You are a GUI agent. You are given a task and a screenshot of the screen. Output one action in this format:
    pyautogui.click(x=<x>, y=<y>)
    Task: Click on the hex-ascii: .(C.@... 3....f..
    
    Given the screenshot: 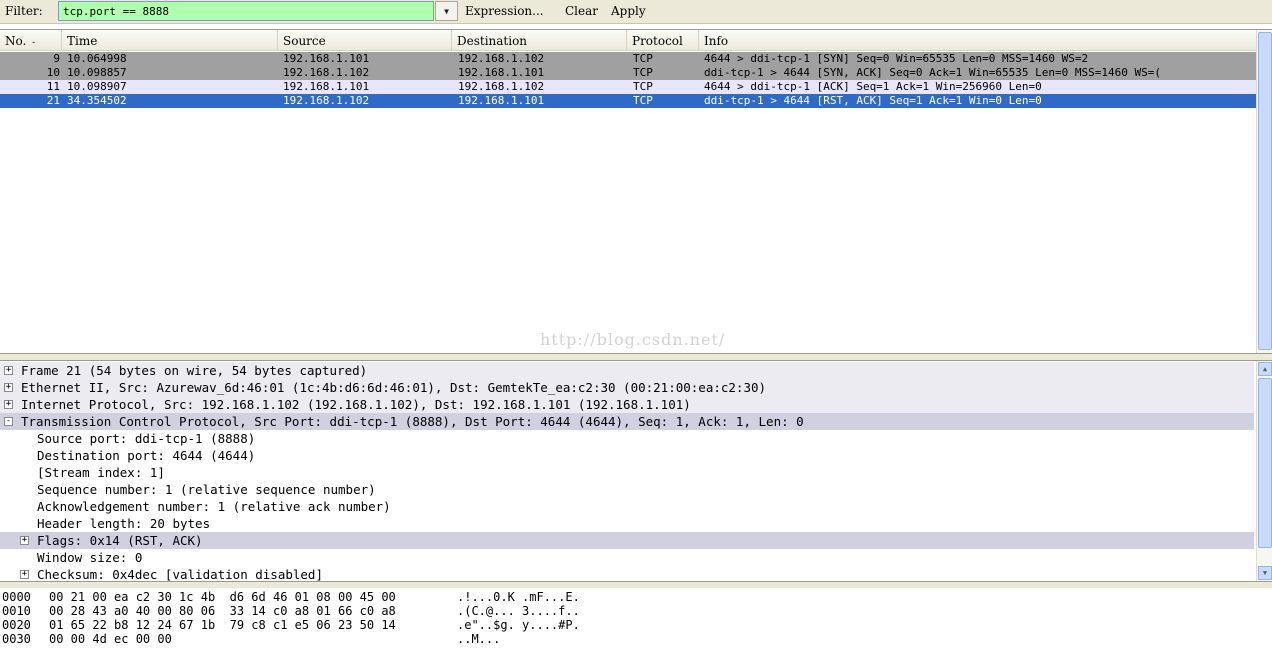 What is the action you would take?
    pyautogui.click(x=518, y=611)
    